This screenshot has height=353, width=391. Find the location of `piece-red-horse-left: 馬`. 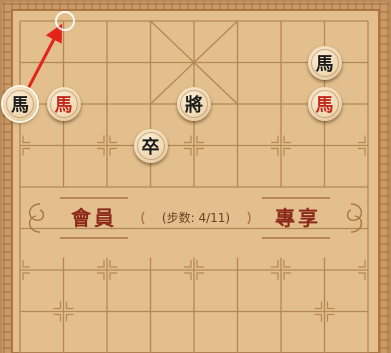

piece-red-horse-left: 馬 is located at coordinates (63, 104).